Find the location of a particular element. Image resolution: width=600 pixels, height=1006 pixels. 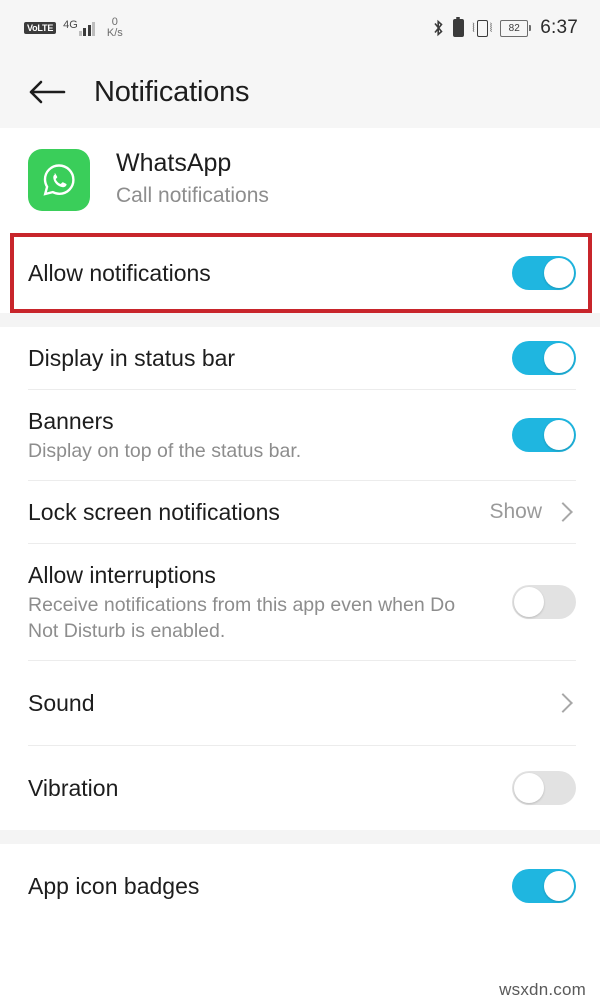

status-bar-right: ⦚ ⦚ 82 6:37 is located at coordinates (501, 28).